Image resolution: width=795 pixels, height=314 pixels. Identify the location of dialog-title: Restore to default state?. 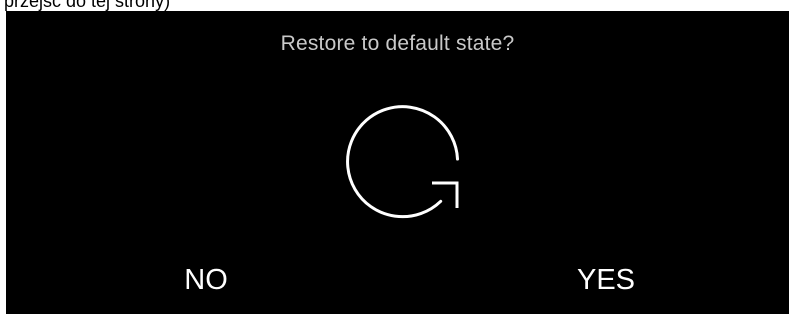
(397, 43).